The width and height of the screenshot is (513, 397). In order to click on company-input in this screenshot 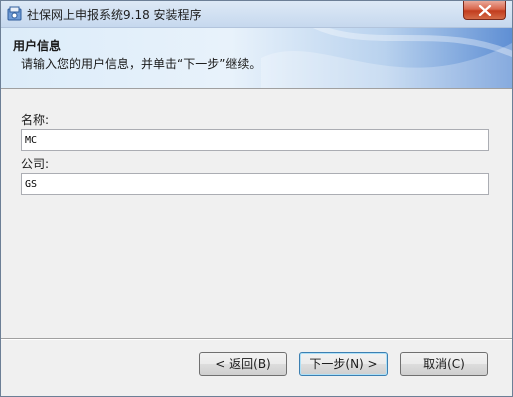, I will do `click(255, 184)`.